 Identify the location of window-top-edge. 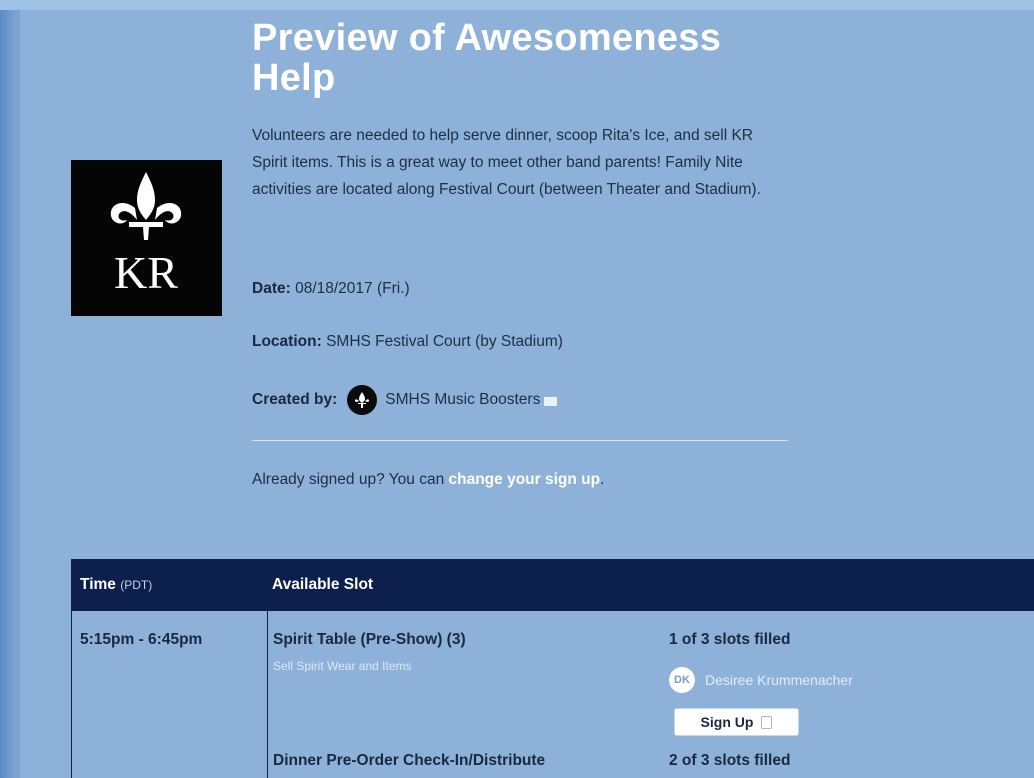
(517, 5).